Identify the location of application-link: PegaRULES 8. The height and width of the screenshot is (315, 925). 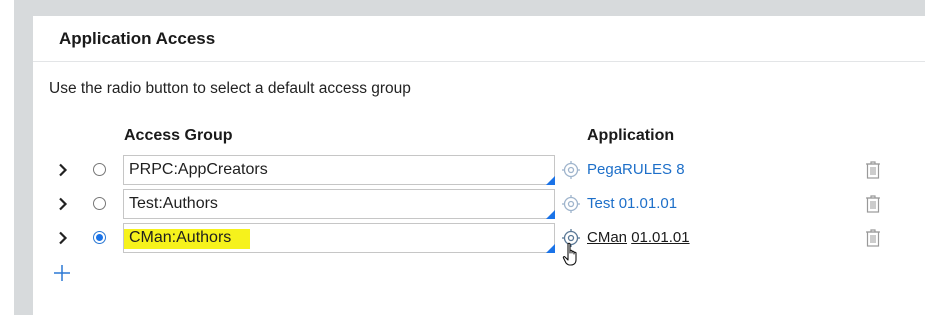
(636, 169).